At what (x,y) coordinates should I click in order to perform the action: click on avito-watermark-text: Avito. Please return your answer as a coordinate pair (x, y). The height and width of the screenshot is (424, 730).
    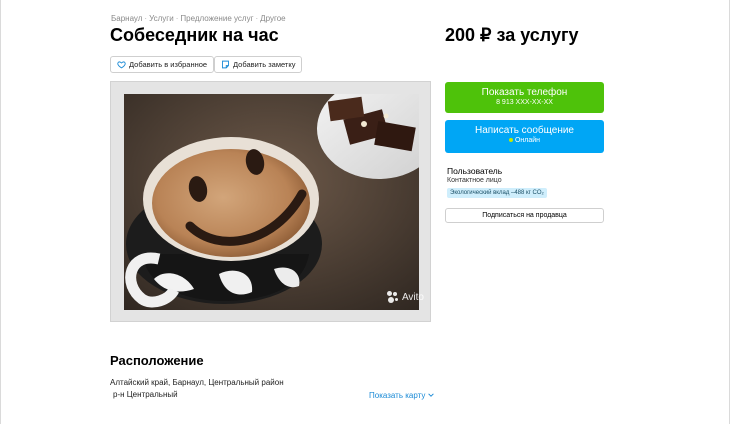
    Looking at the image, I should click on (412, 297).